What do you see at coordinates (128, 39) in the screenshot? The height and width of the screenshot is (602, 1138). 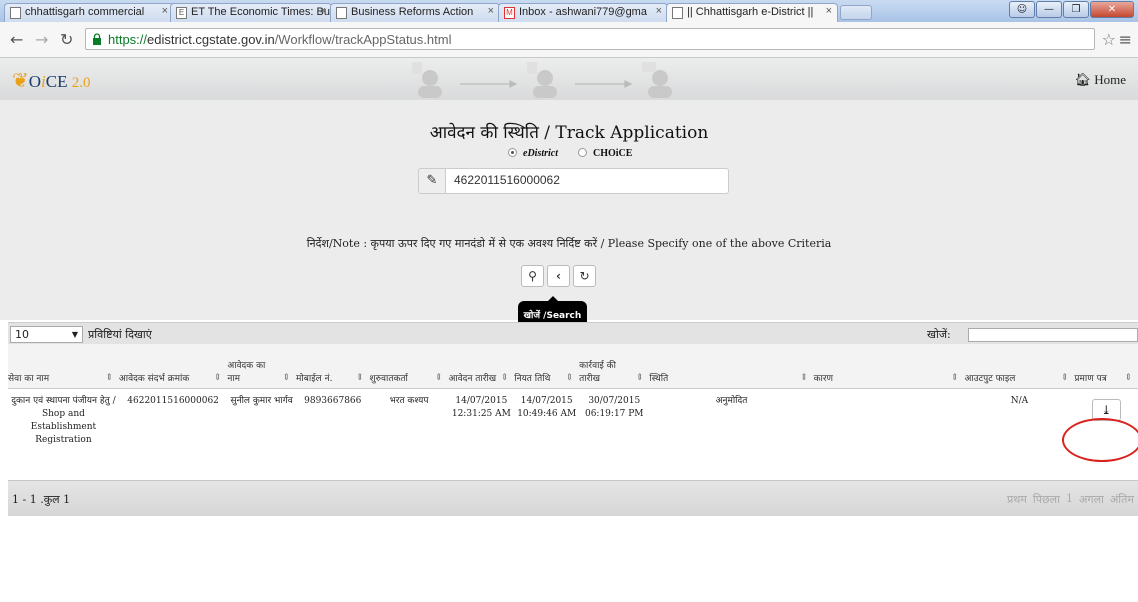 I see `url-scheme: https://` at bounding box center [128, 39].